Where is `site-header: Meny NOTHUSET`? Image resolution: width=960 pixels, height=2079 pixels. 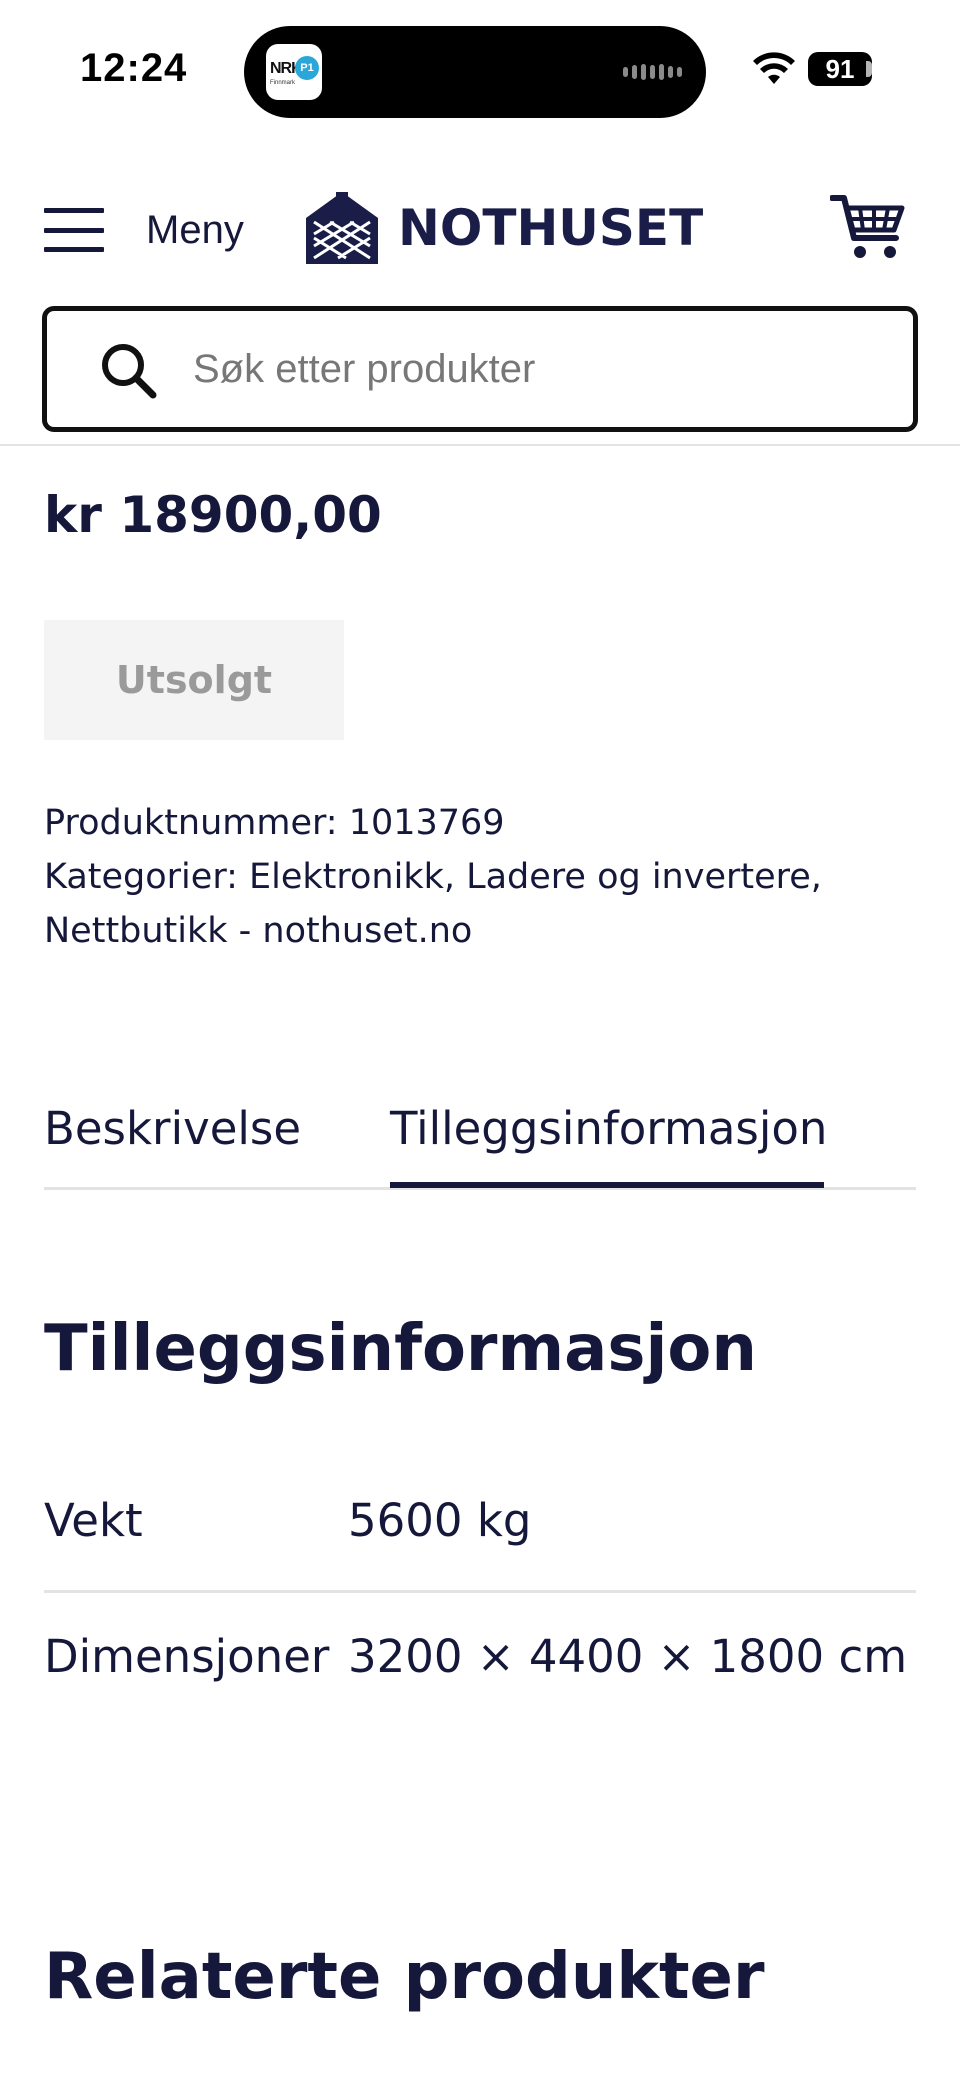 site-header: Meny NOTHUSET is located at coordinates (480, 230).